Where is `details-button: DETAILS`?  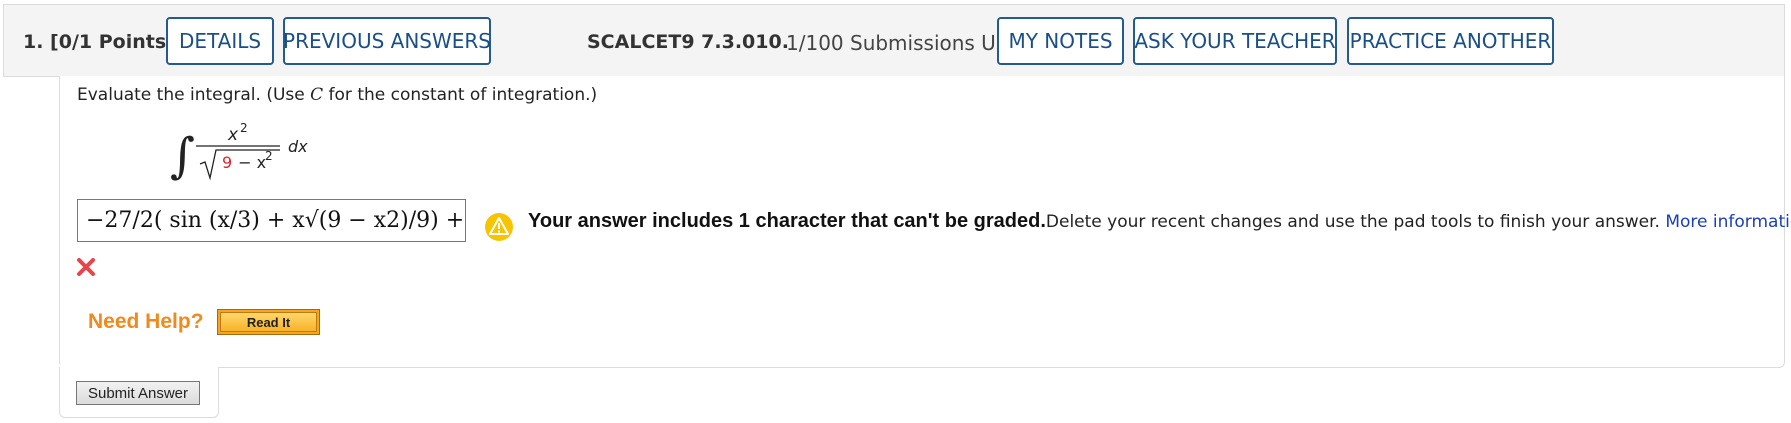
details-button: DETAILS is located at coordinates (220, 41).